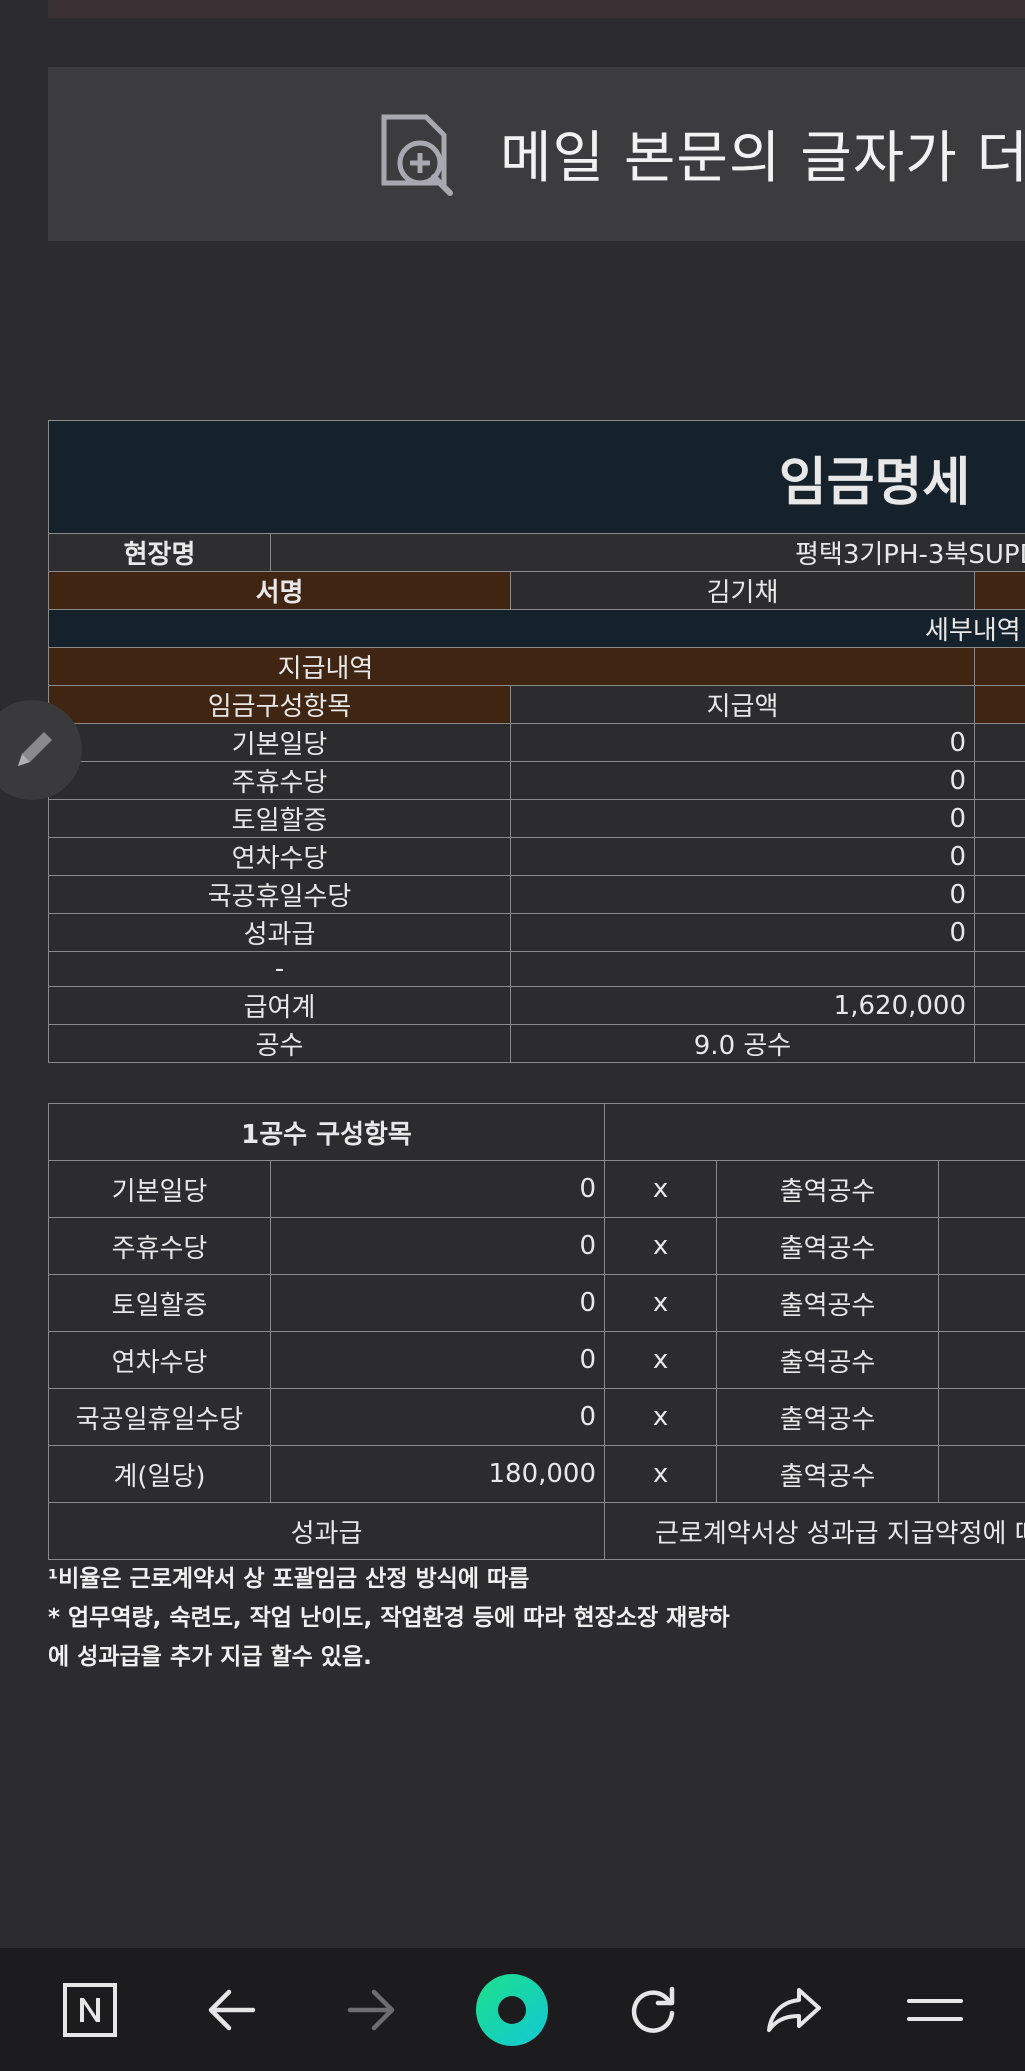  What do you see at coordinates (159, 1189) in the screenshot?
I see `unit-item: 기본일당` at bounding box center [159, 1189].